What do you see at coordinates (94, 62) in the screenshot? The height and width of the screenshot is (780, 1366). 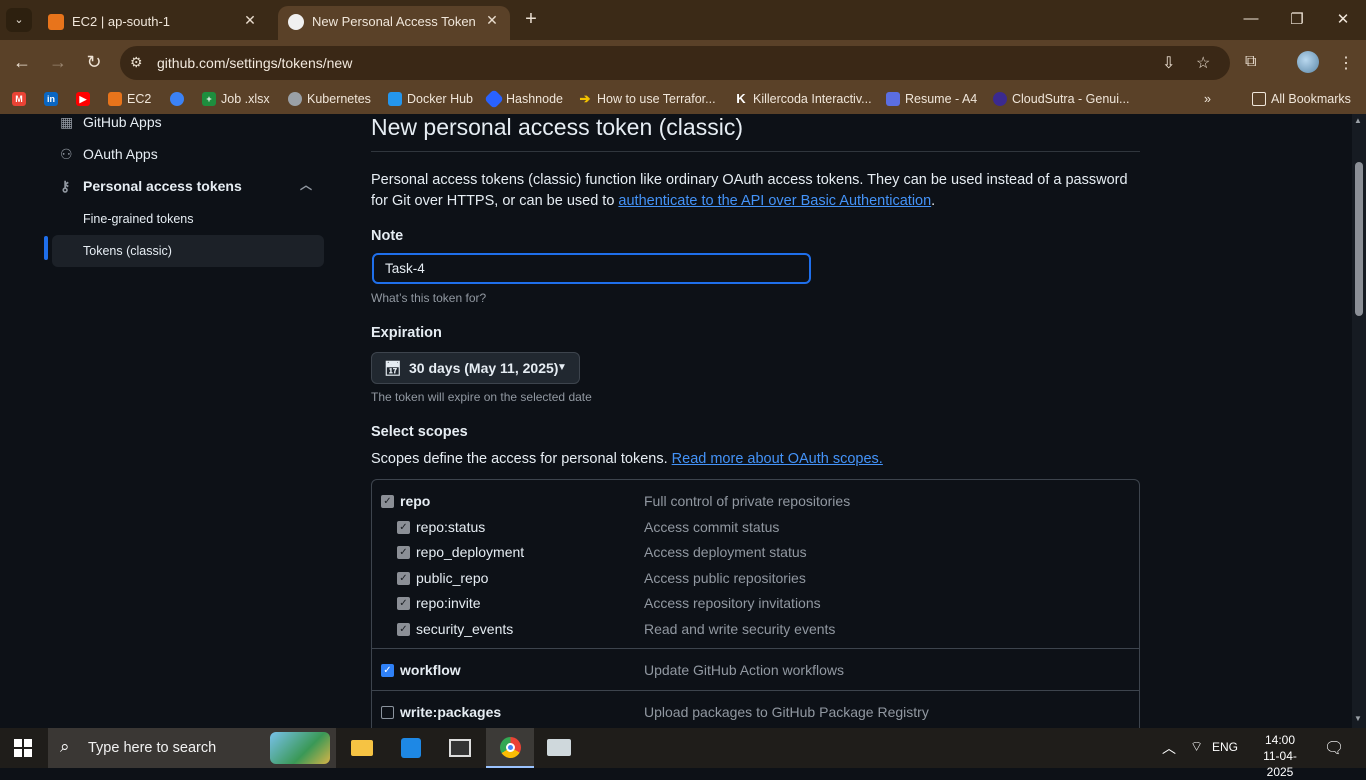 I see `reload-icon: ↻` at bounding box center [94, 62].